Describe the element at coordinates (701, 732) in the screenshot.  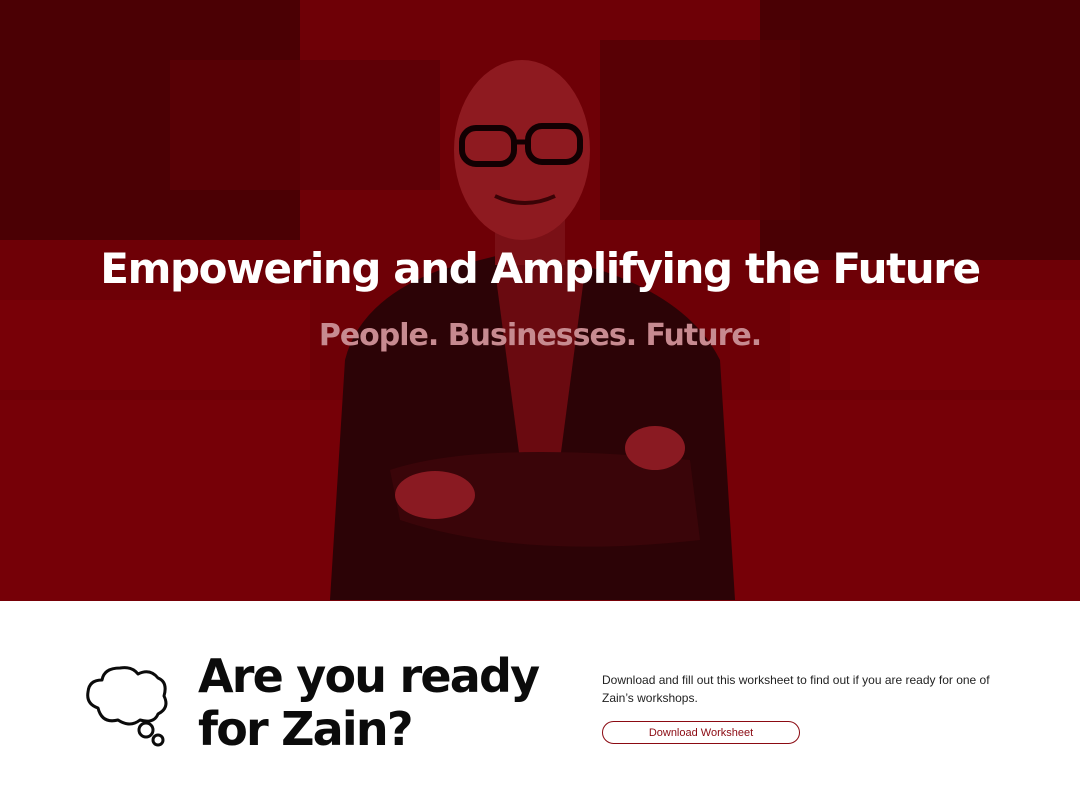
I see `download-worksheet-button: Download Worksheet` at that location.